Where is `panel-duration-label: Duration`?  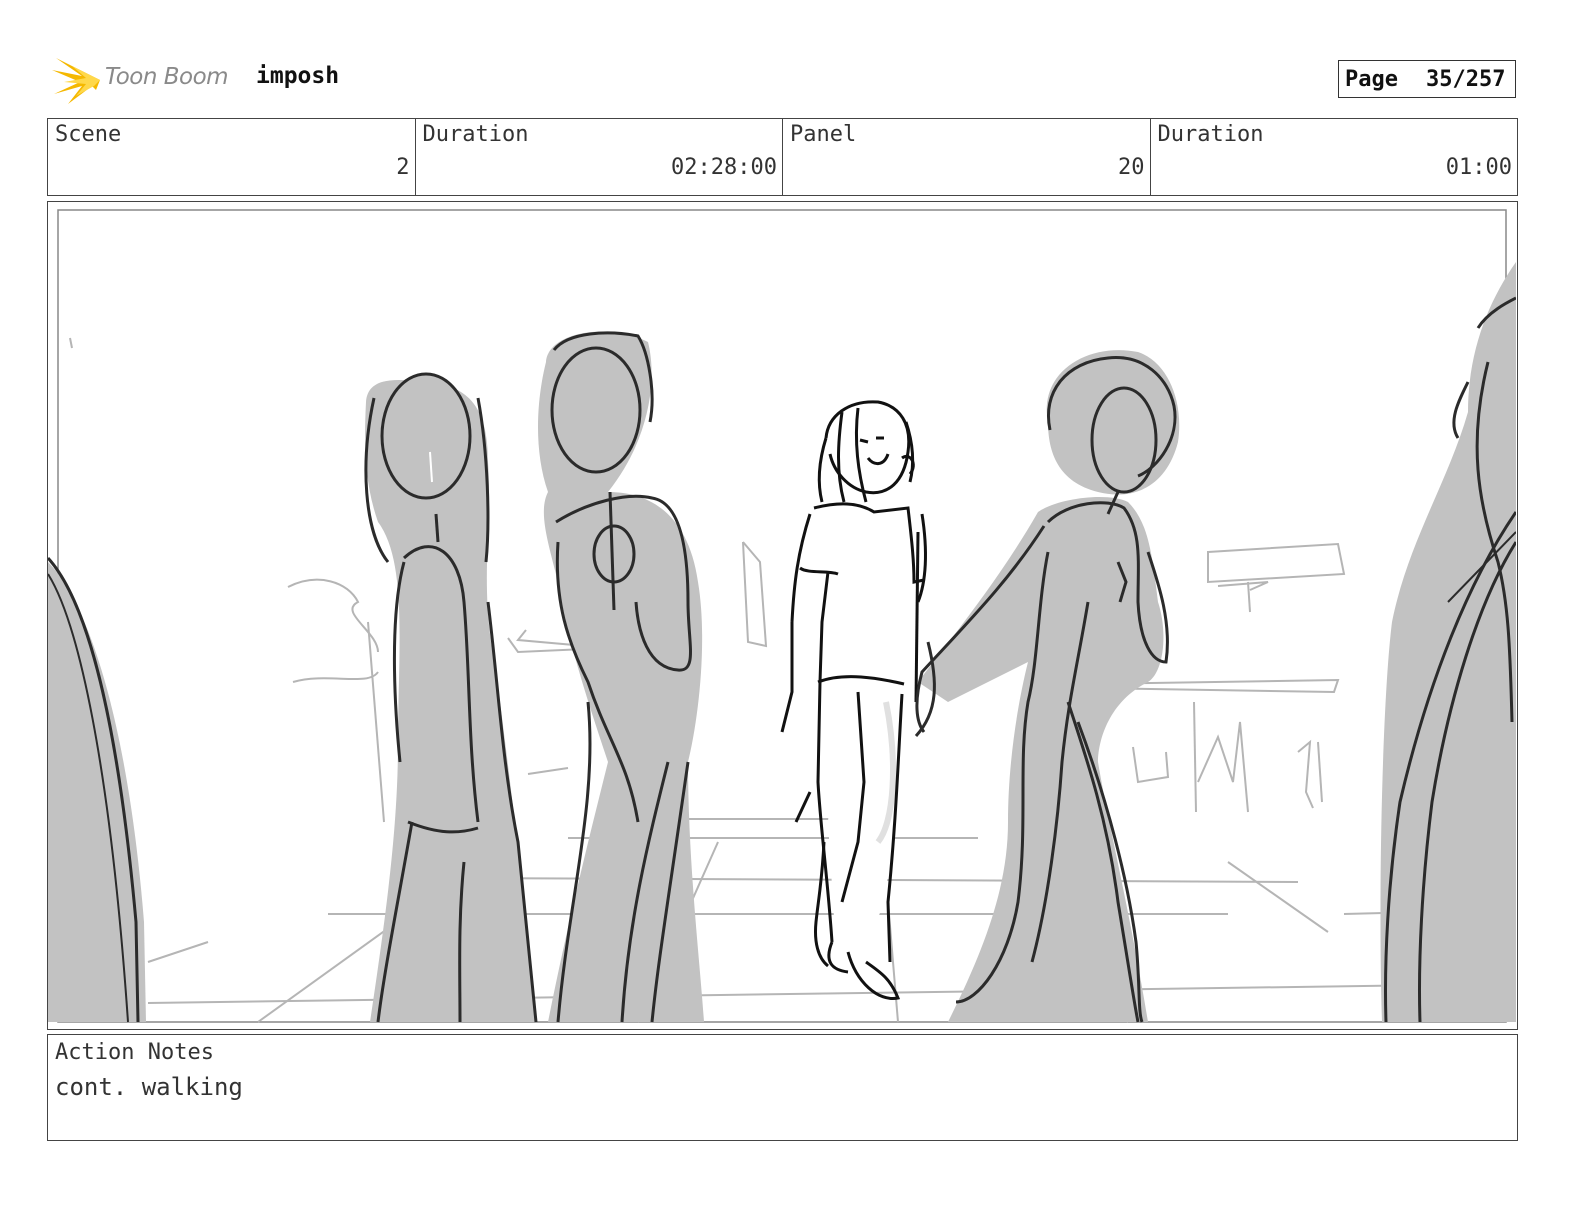
panel-duration-label: Duration is located at coordinates (1210, 134).